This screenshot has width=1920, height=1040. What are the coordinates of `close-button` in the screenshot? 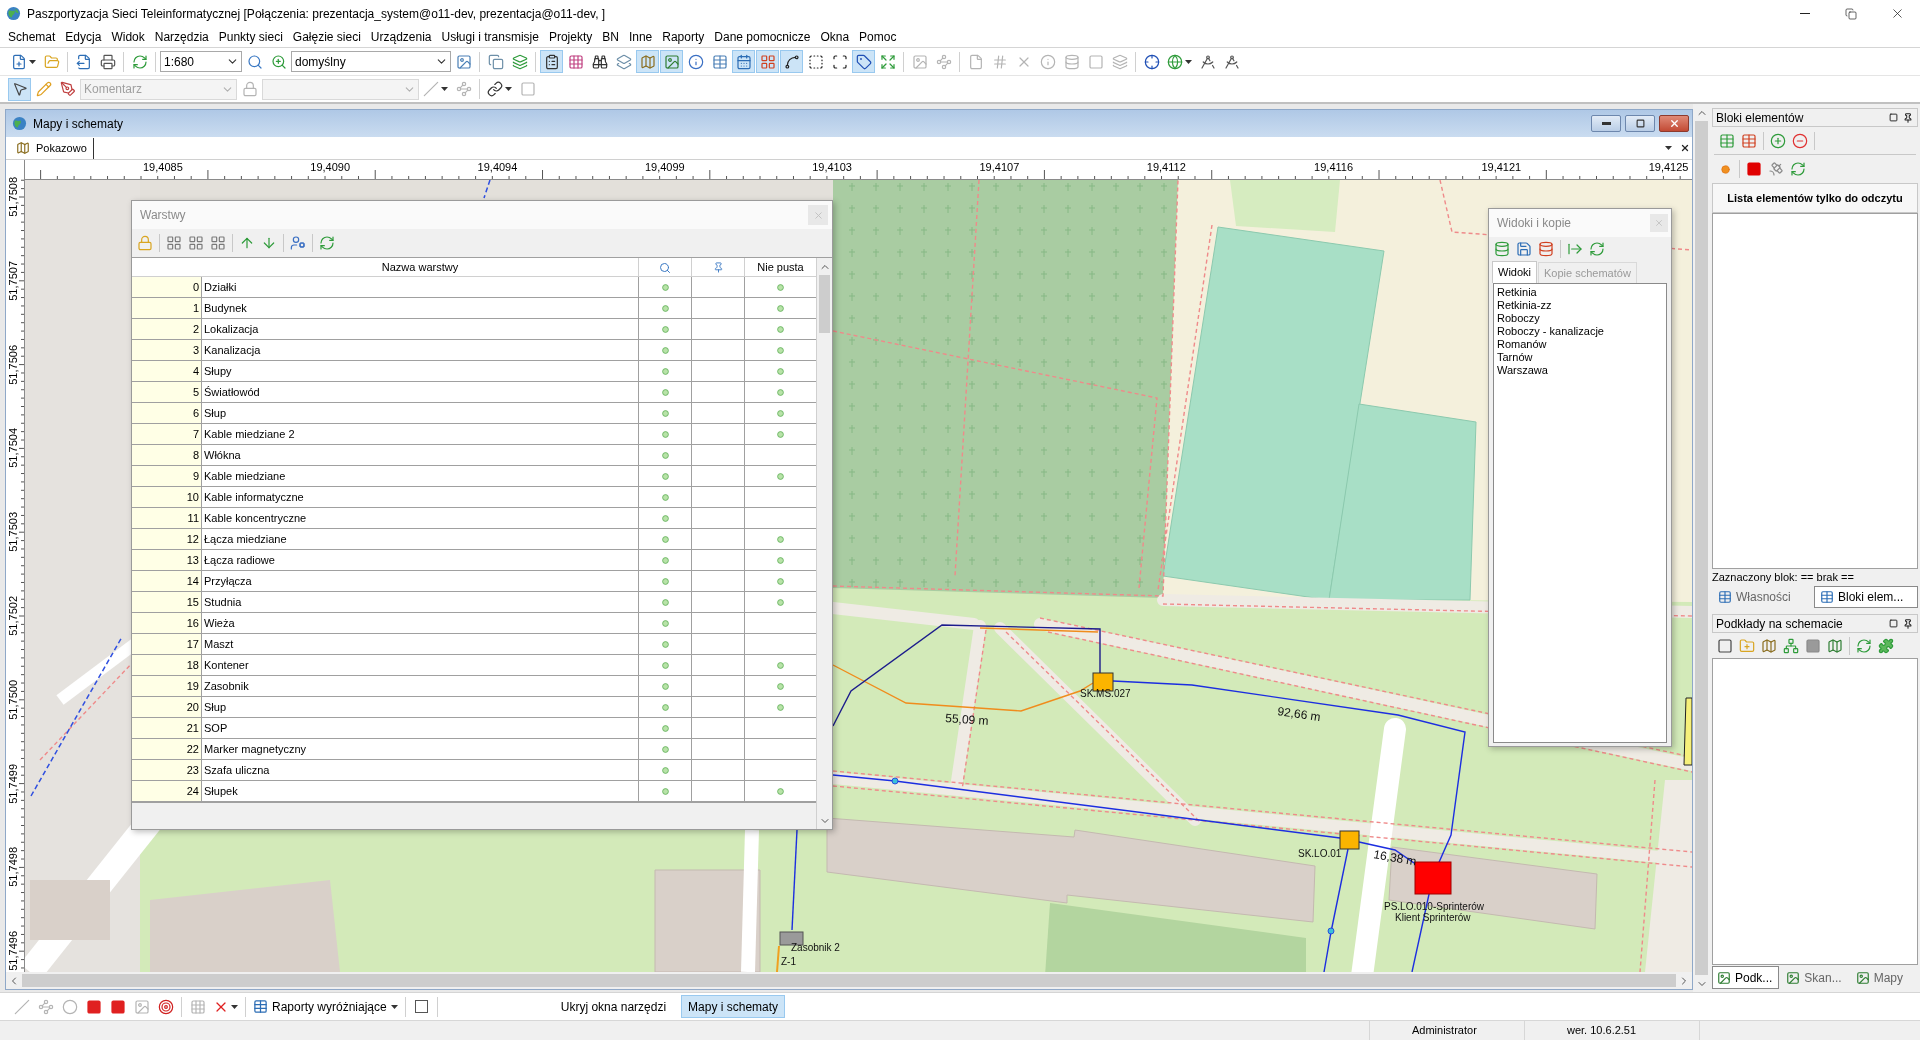 It's located at (1674, 123).